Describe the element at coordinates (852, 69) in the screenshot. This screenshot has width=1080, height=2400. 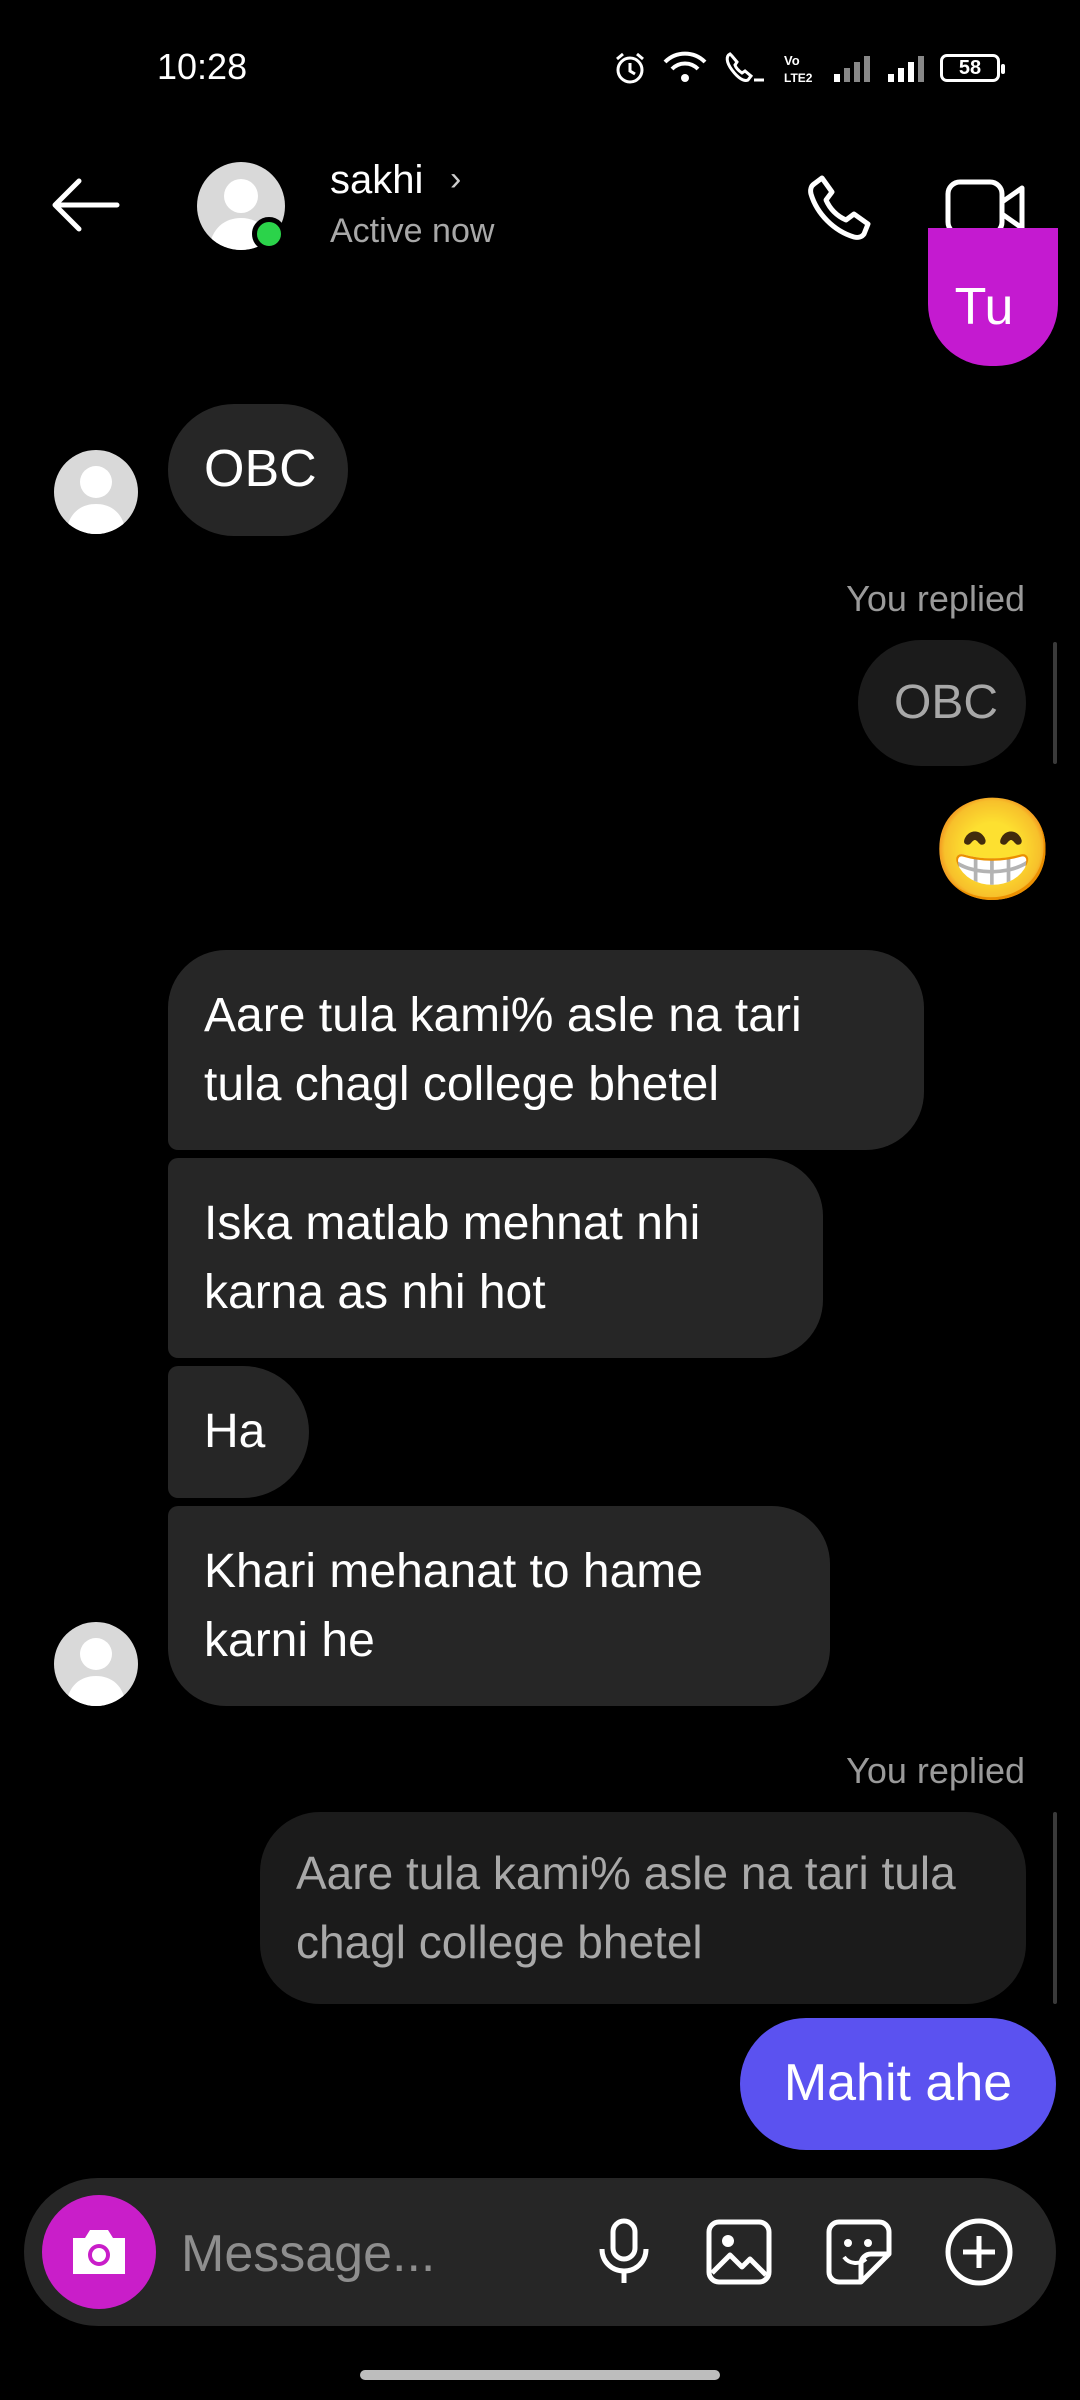
I see `signal-1-icon` at that location.